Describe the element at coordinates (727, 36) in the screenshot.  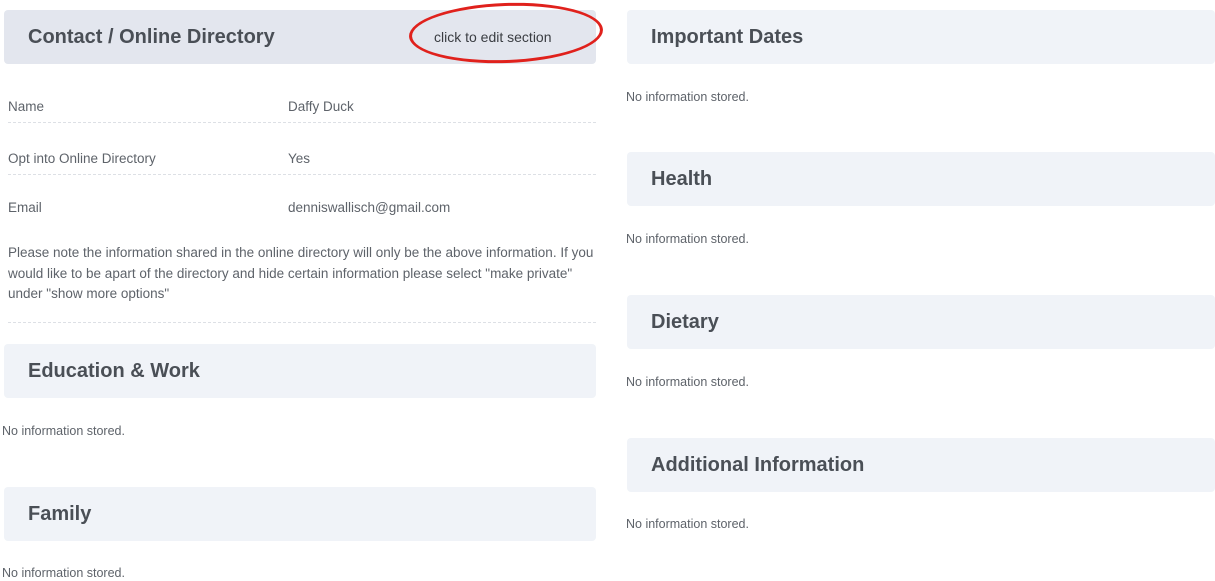
I see `important-dates-section-title: Important Dates` at that location.